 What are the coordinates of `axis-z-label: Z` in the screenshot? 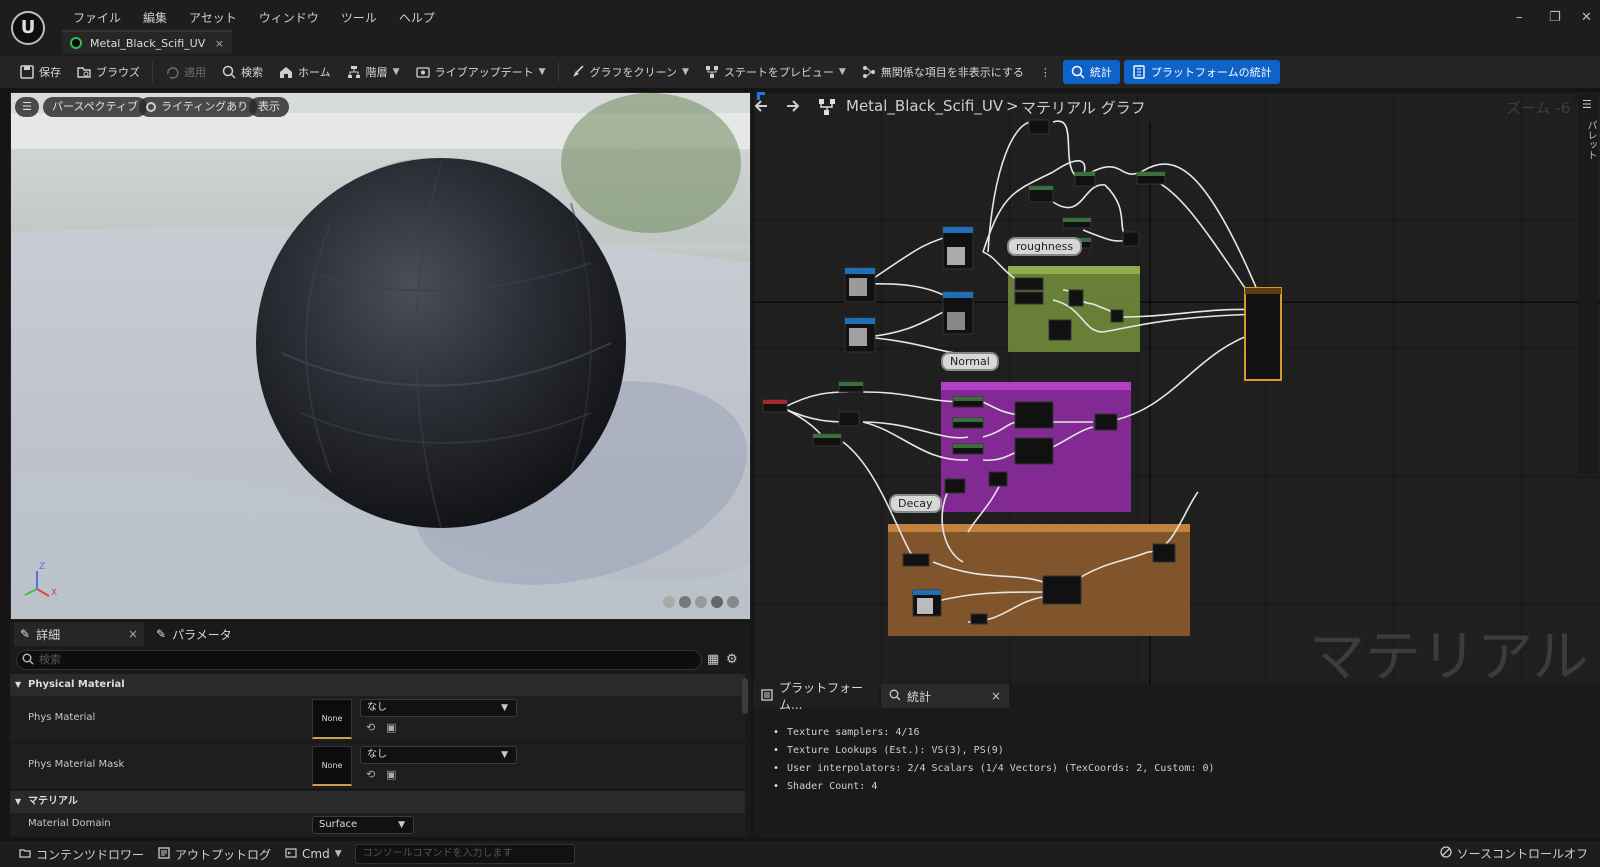 It's located at (42, 567).